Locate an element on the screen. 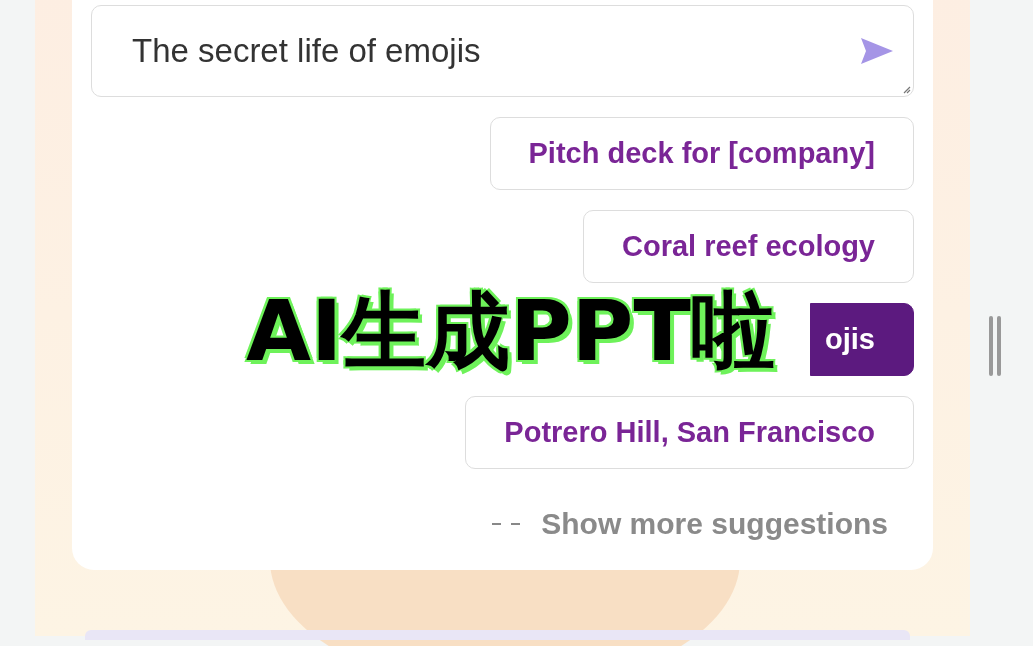 The image size is (1033, 646). suggestion-chip: Pitch deck for [company] is located at coordinates (701, 153).